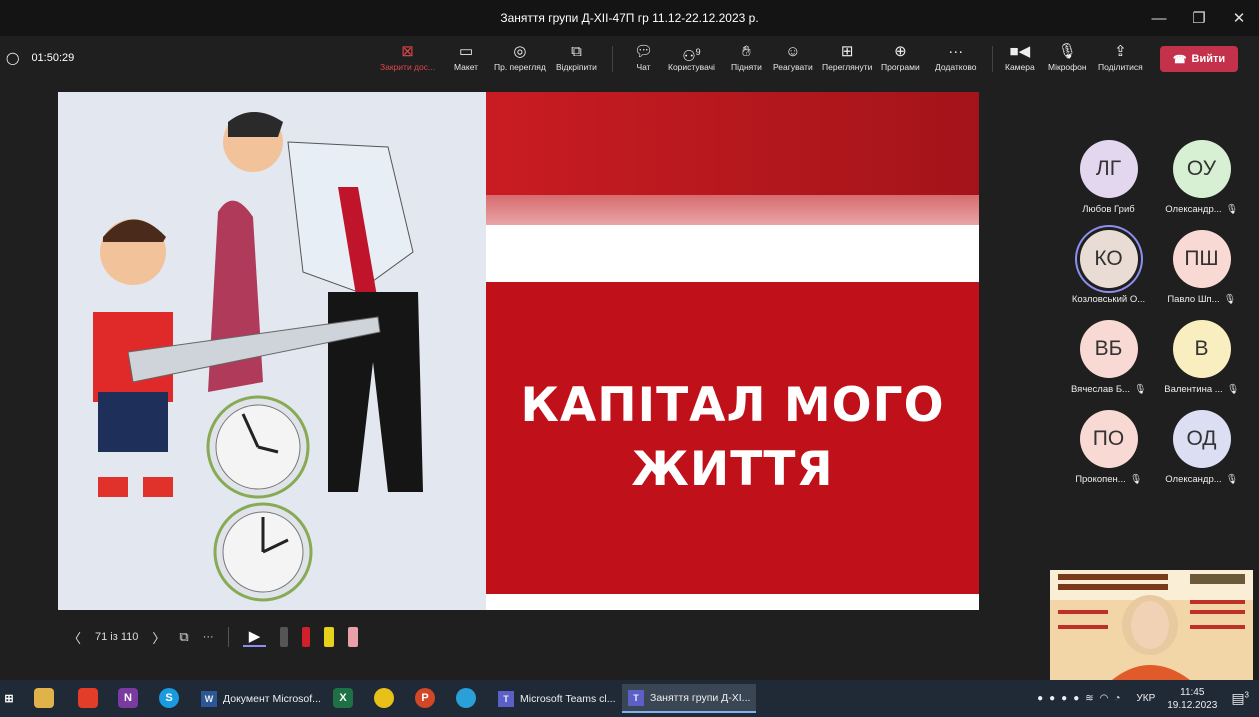  What do you see at coordinates (1067, 57) in the screenshot?
I see `mic-button: 🎙︎ Мікрофон` at bounding box center [1067, 57].